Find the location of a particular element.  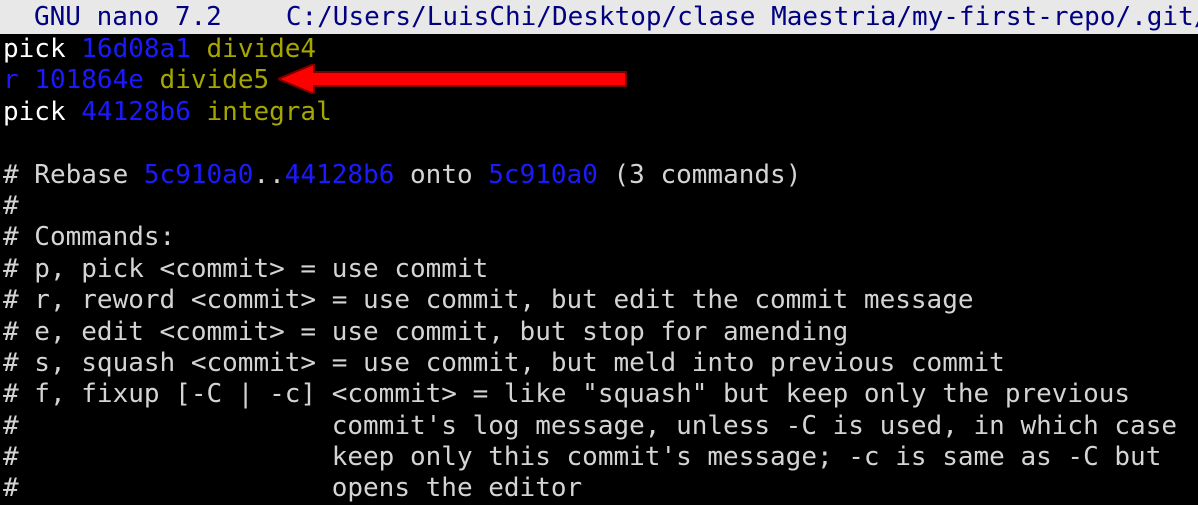

commit-hash: 16d08a1 is located at coordinates (136, 49).